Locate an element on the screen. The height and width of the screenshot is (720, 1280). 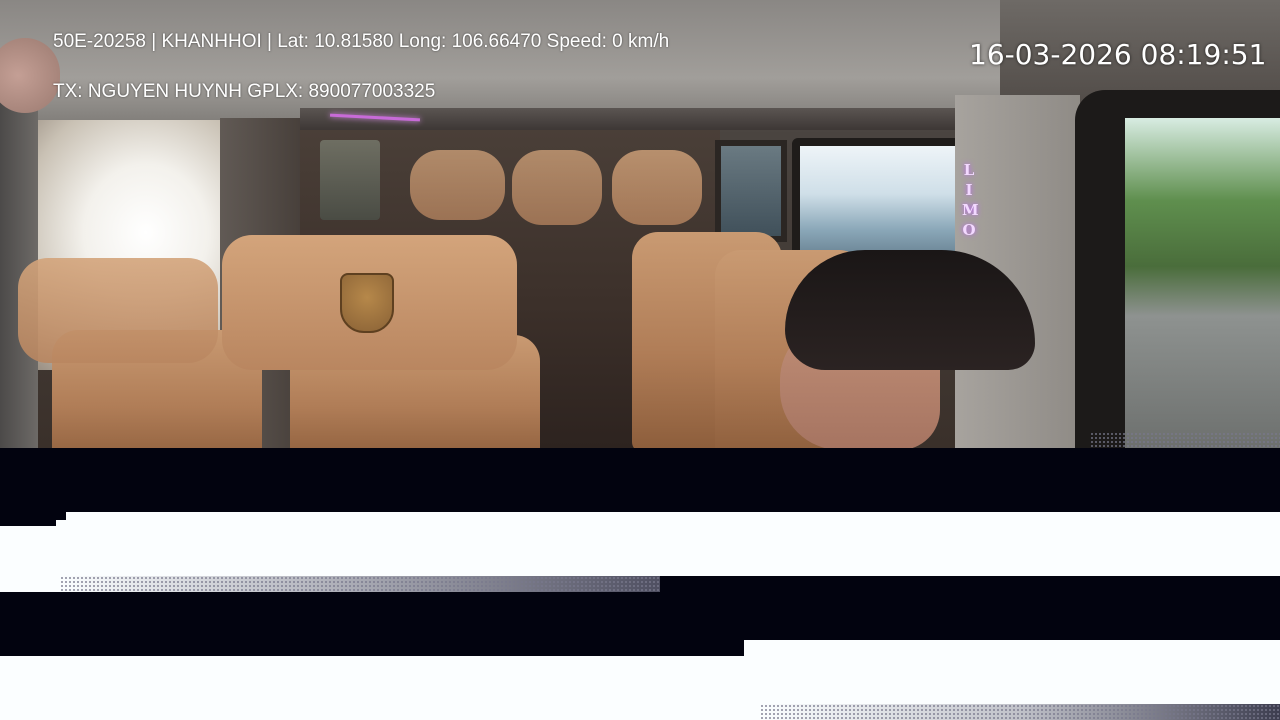
seat-emblem-icon is located at coordinates (367, 303).